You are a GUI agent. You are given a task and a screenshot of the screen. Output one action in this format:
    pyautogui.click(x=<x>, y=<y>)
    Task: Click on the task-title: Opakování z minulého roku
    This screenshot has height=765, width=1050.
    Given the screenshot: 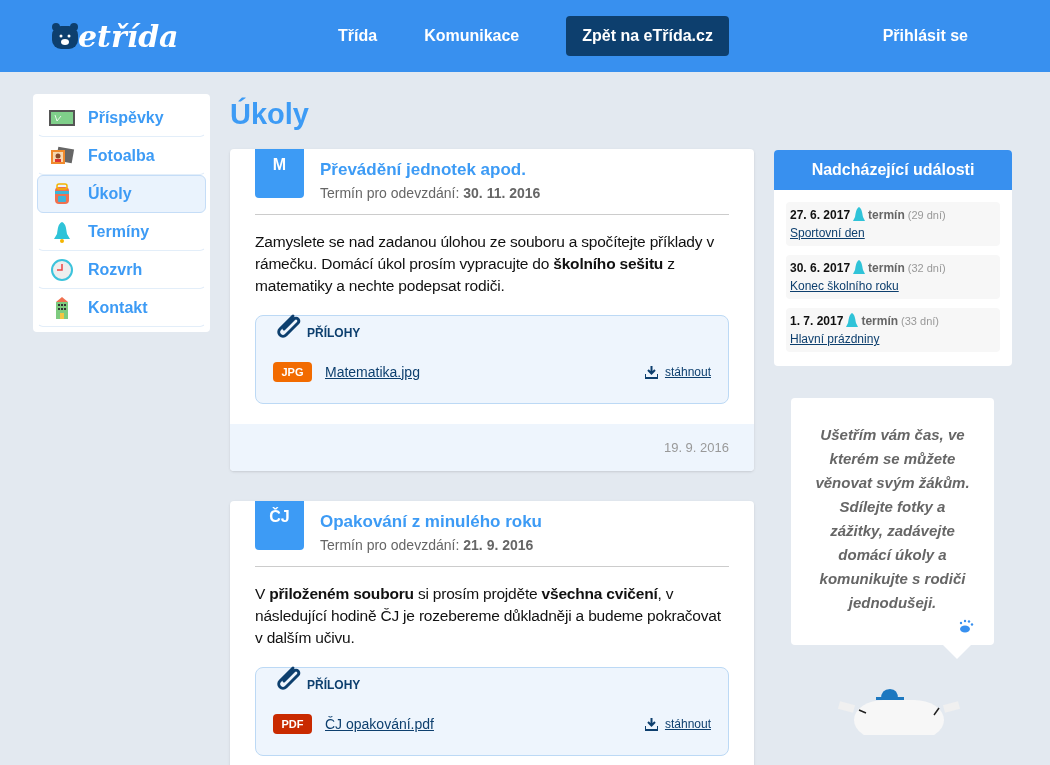 What is the action you would take?
    pyautogui.click(x=431, y=522)
    